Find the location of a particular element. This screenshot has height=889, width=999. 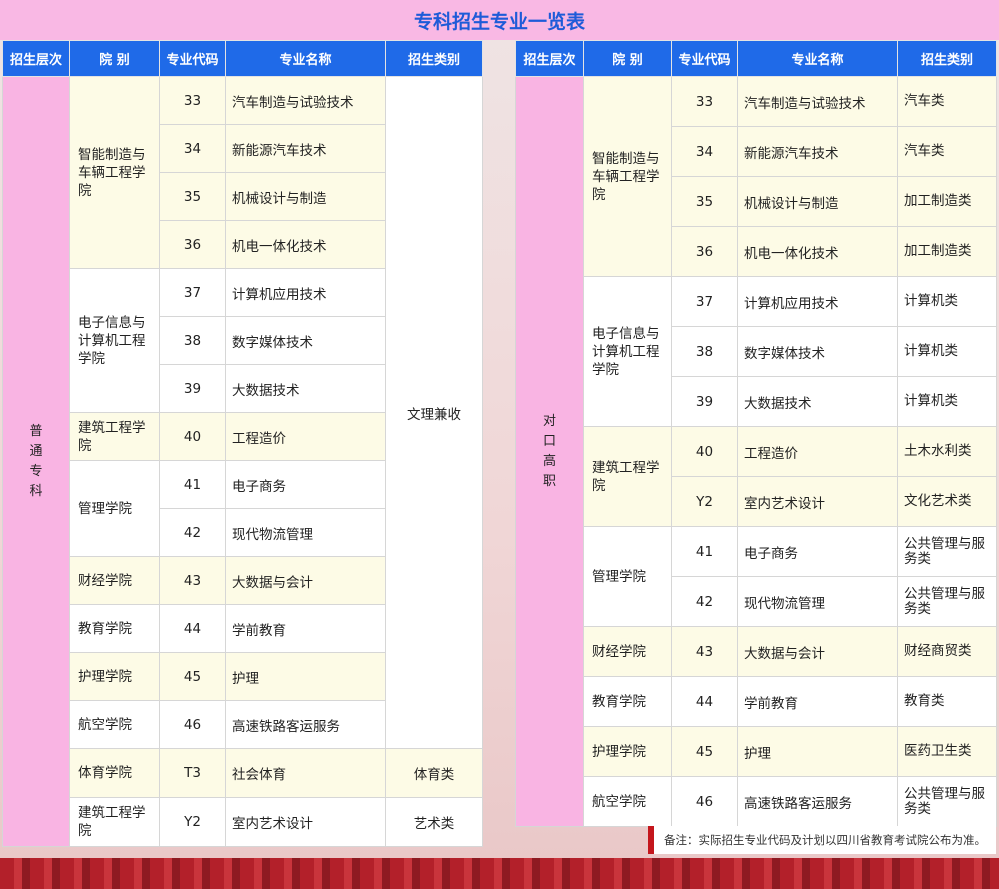

table-row: 管理学院 41 电子商务 公共管理与服务类 is located at coordinates (756, 576).